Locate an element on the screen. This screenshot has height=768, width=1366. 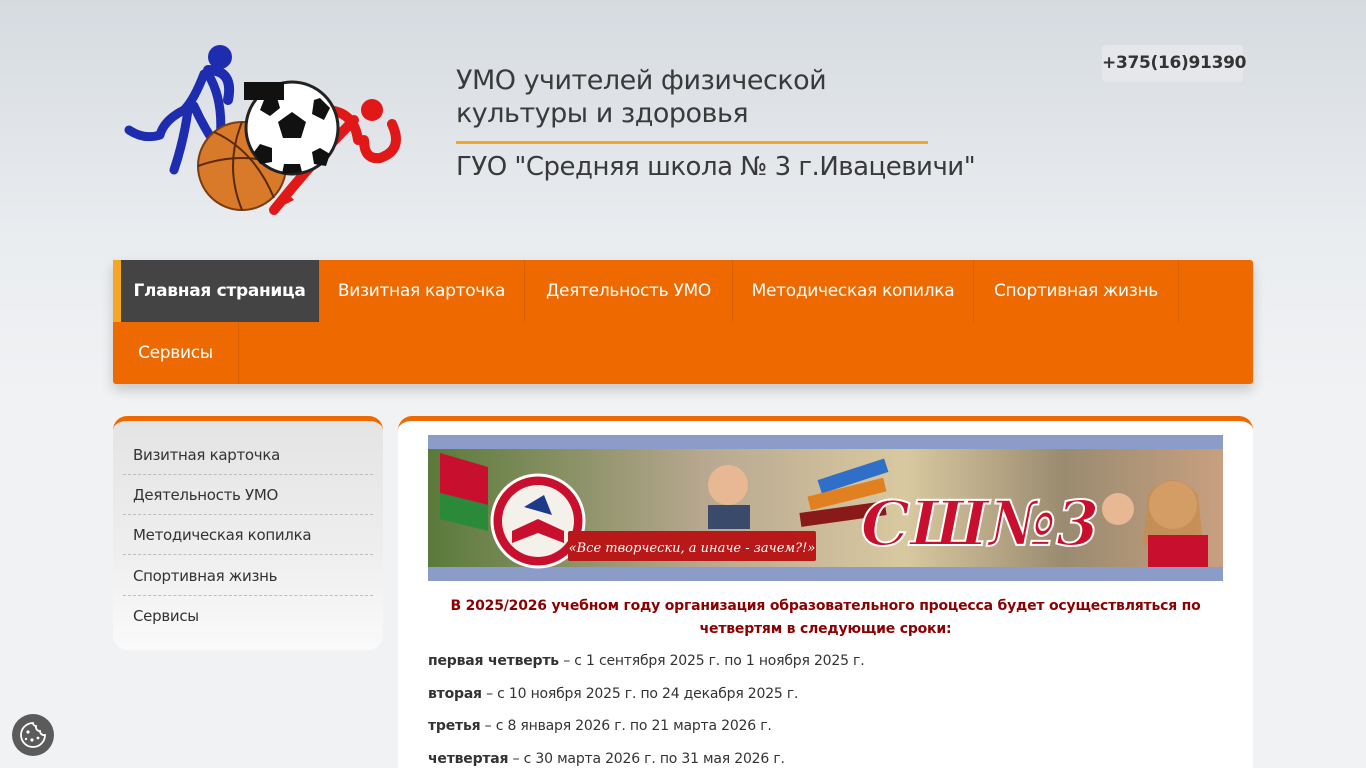
nav-item-methodical: Методическая копилка is located at coordinates (853, 291).